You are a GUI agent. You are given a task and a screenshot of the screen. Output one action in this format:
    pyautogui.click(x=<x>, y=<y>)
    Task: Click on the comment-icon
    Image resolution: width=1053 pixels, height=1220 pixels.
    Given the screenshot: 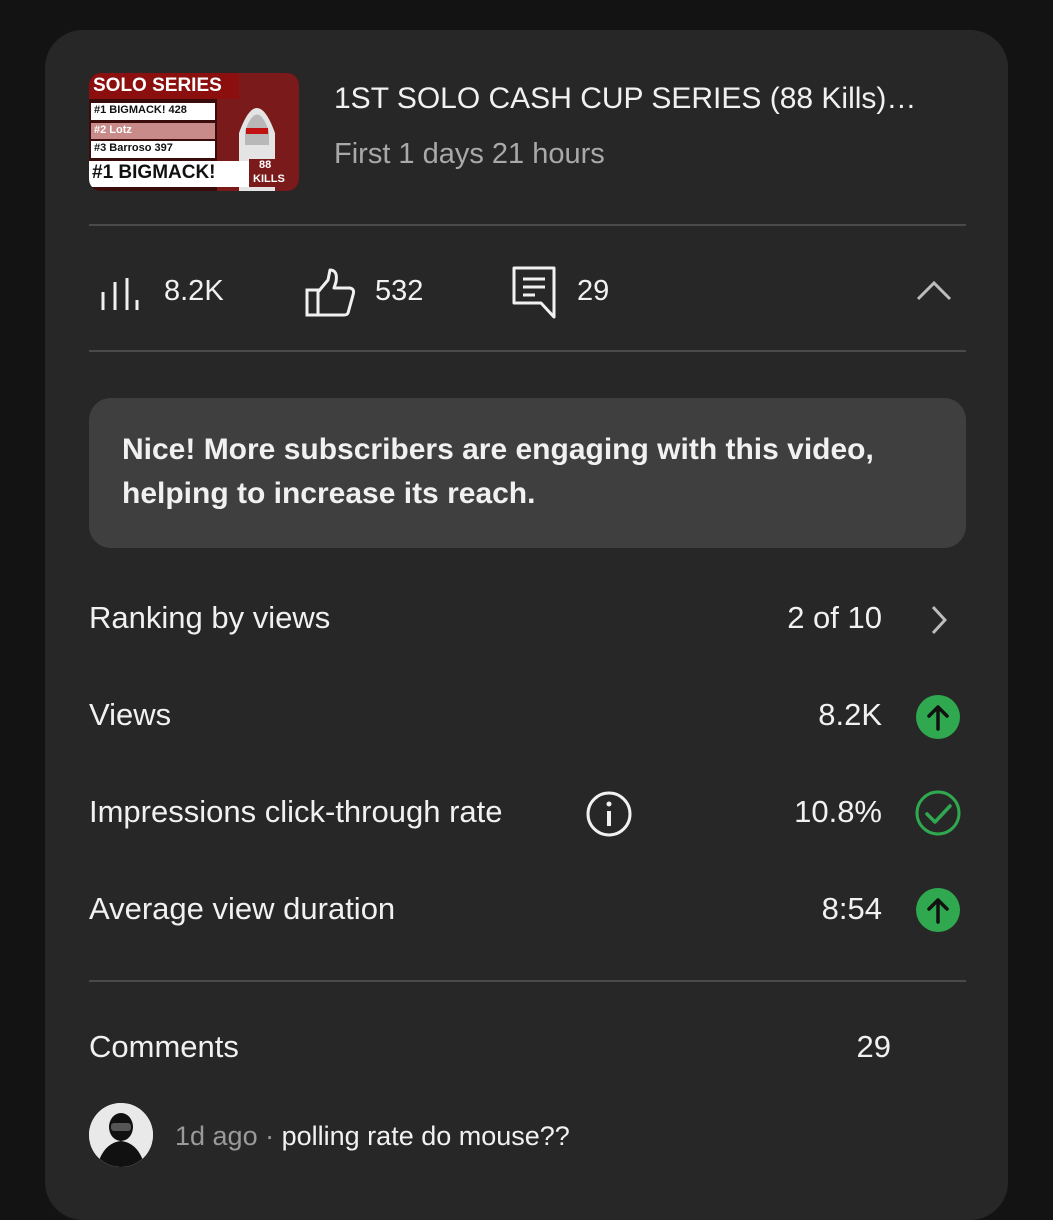 What is the action you would take?
    pyautogui.click(x=534, y=294)
    